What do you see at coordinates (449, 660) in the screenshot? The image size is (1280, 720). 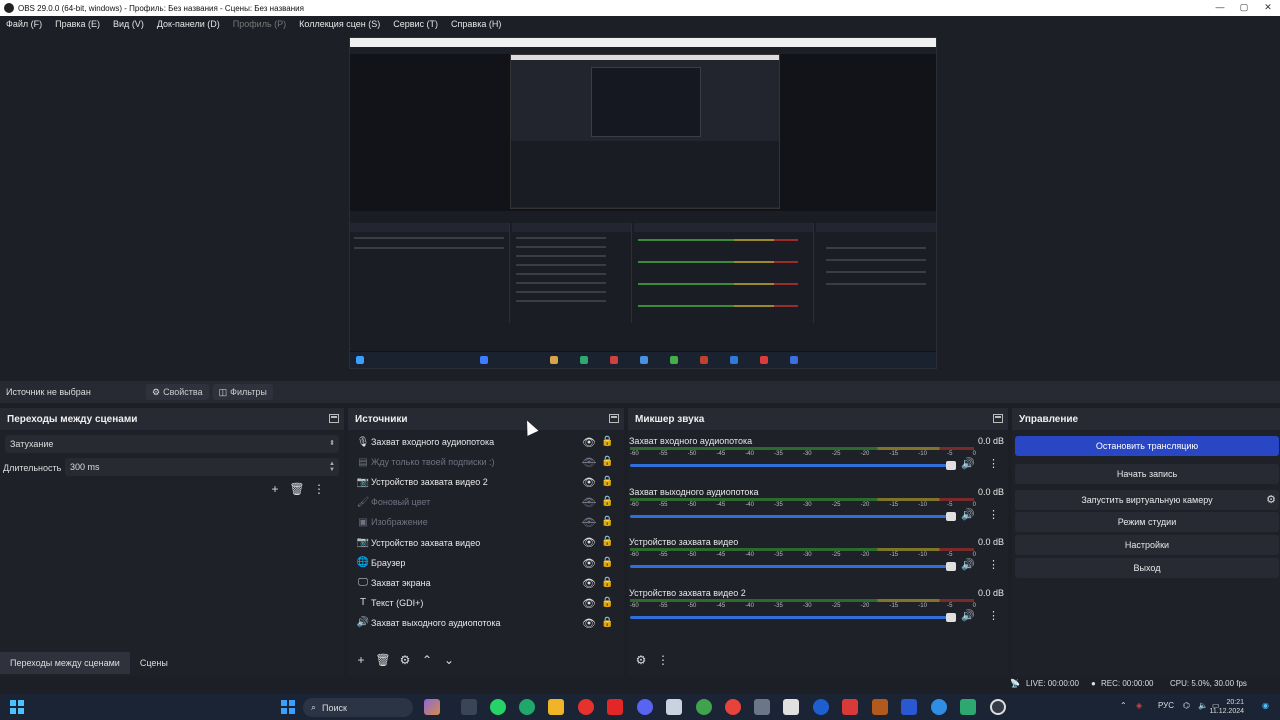 I see `move-down-icon: ⌄` at bounding box center [449, 660].